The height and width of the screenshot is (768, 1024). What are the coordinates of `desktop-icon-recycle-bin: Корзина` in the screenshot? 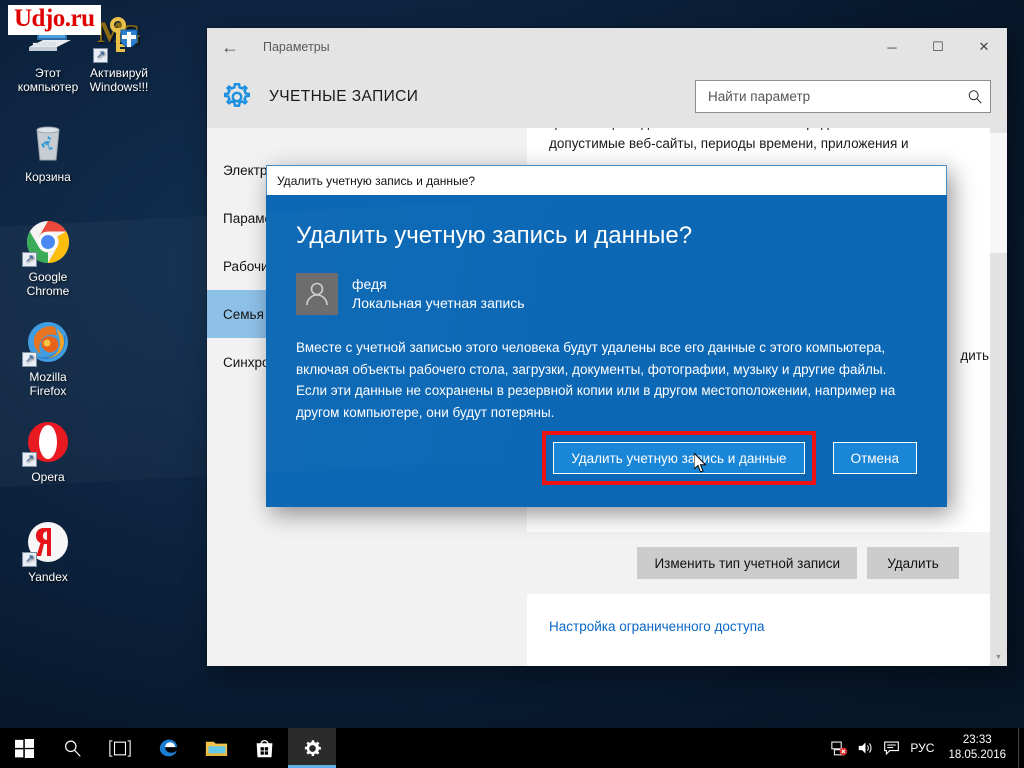 It's located at (48, 151).